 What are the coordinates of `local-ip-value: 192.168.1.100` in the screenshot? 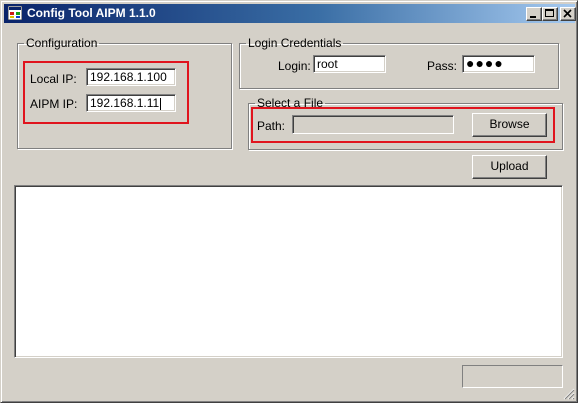 It's located at (128, 77).